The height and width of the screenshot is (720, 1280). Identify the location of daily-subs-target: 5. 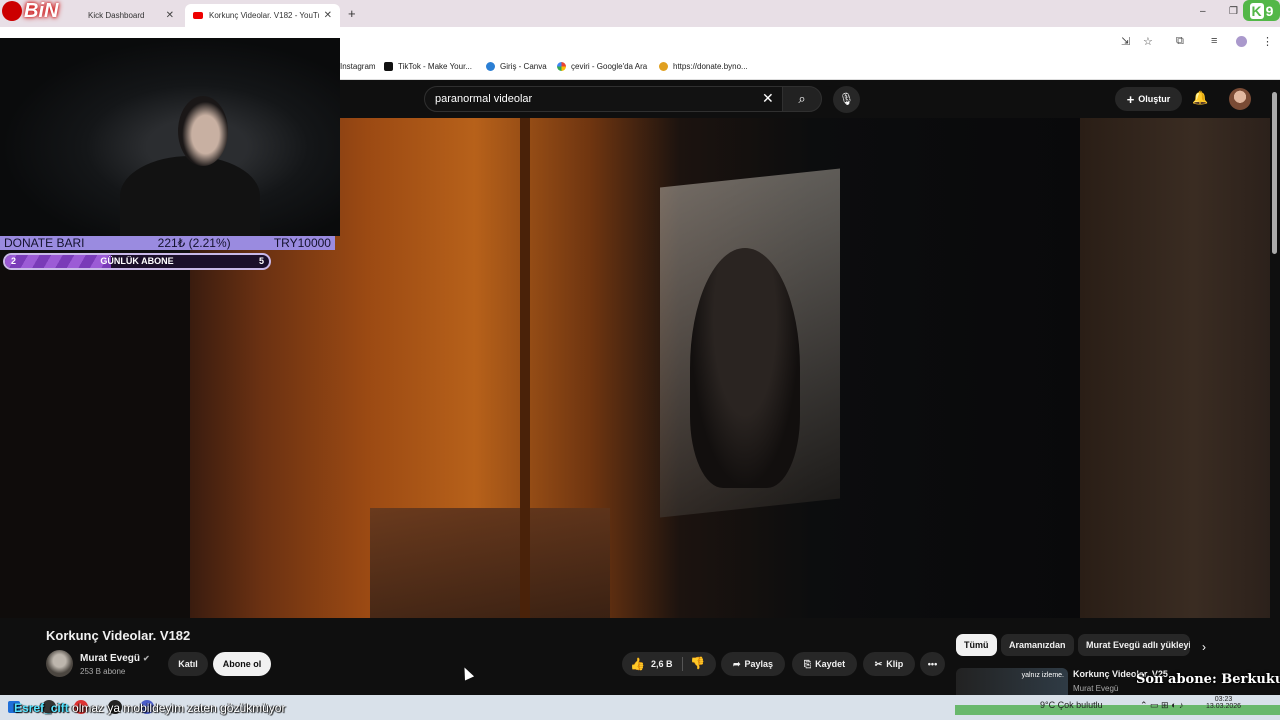
(261, 261).